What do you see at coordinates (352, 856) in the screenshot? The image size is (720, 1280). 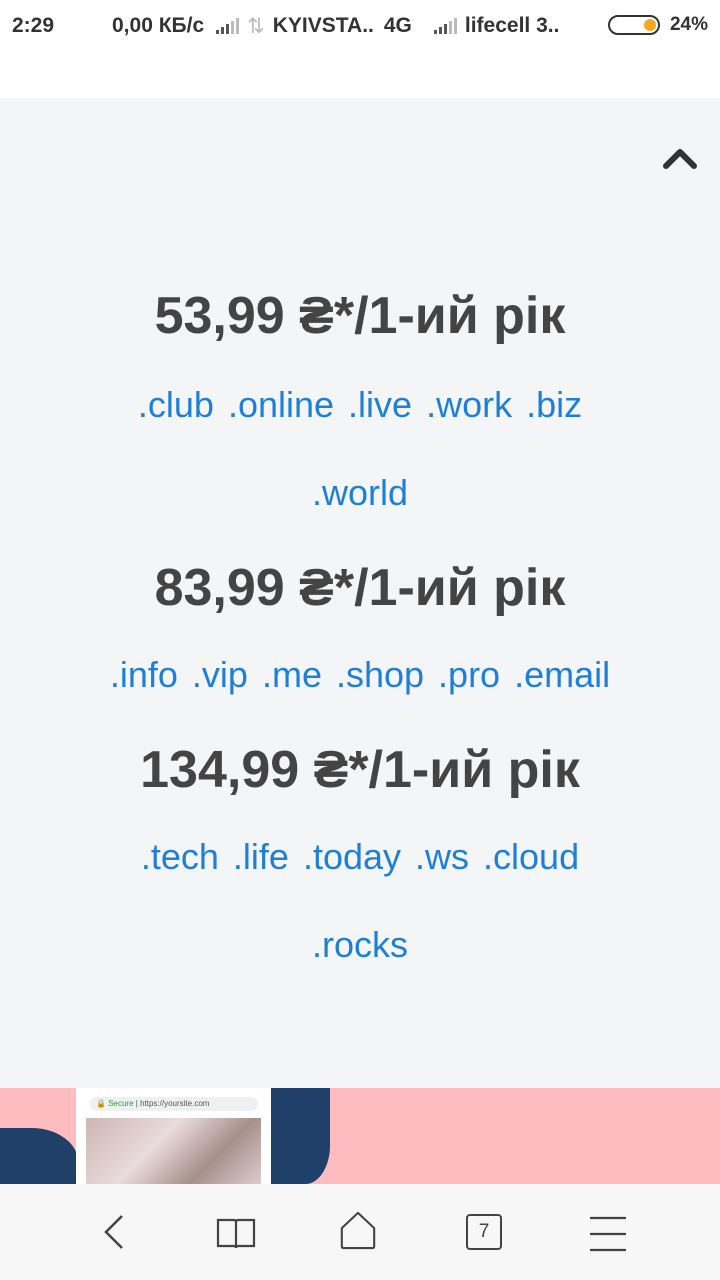 I see `zone-link: .today` at bounding box center [352, 856].